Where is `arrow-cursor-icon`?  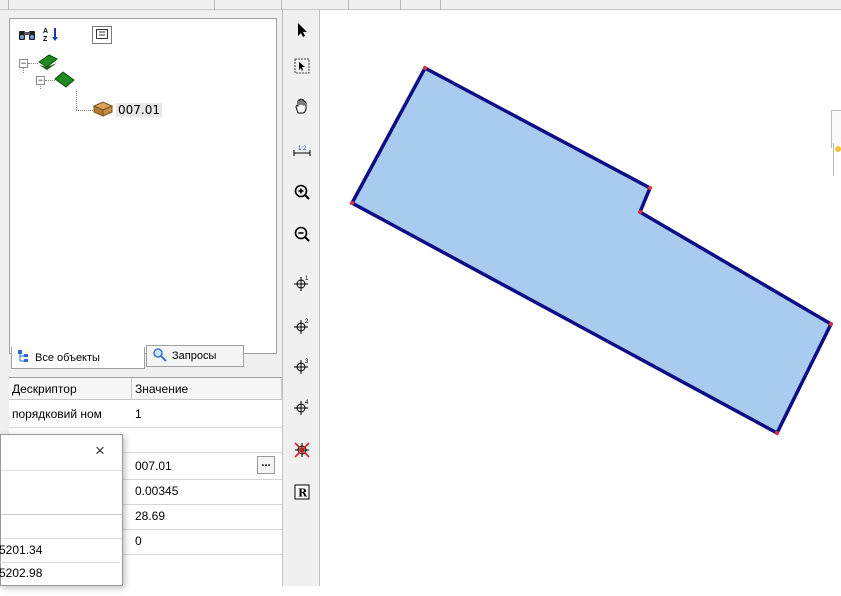 arrow-cursor-icon is located at coordinates (302, 31).